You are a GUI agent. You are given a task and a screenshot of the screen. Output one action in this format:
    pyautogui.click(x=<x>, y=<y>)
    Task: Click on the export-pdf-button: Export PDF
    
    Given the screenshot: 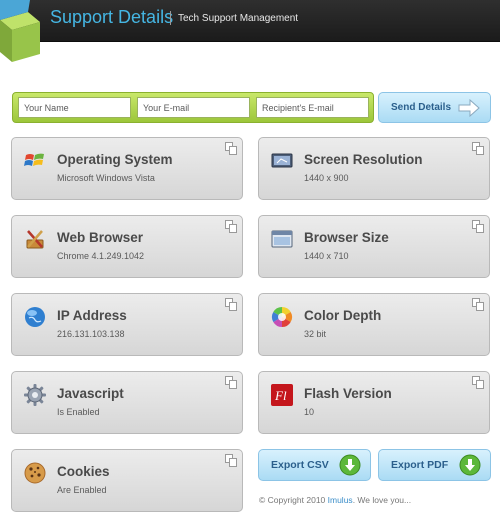 What is the action you would take?
    pyautogui.click(x=434, y=465)
    